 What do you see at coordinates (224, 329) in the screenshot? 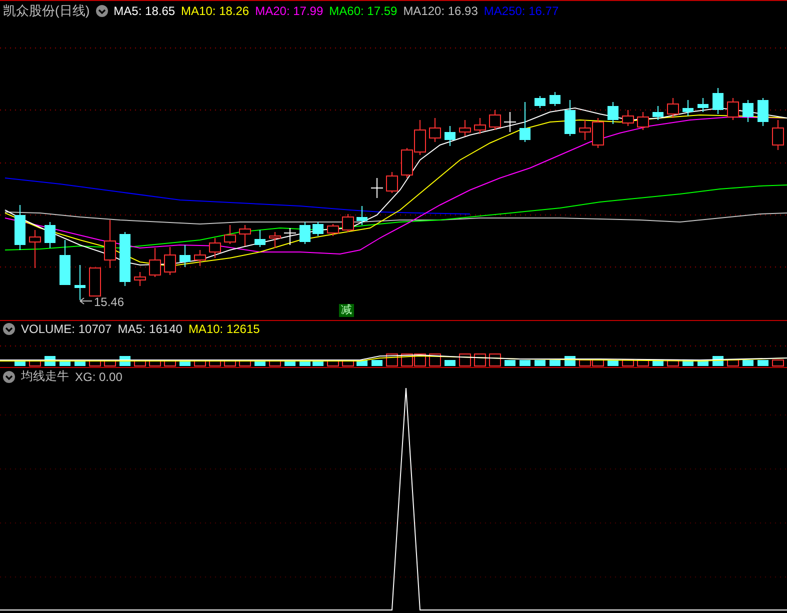
I see `volume-value: MA10: 12615` at bounding box center [224, 329].